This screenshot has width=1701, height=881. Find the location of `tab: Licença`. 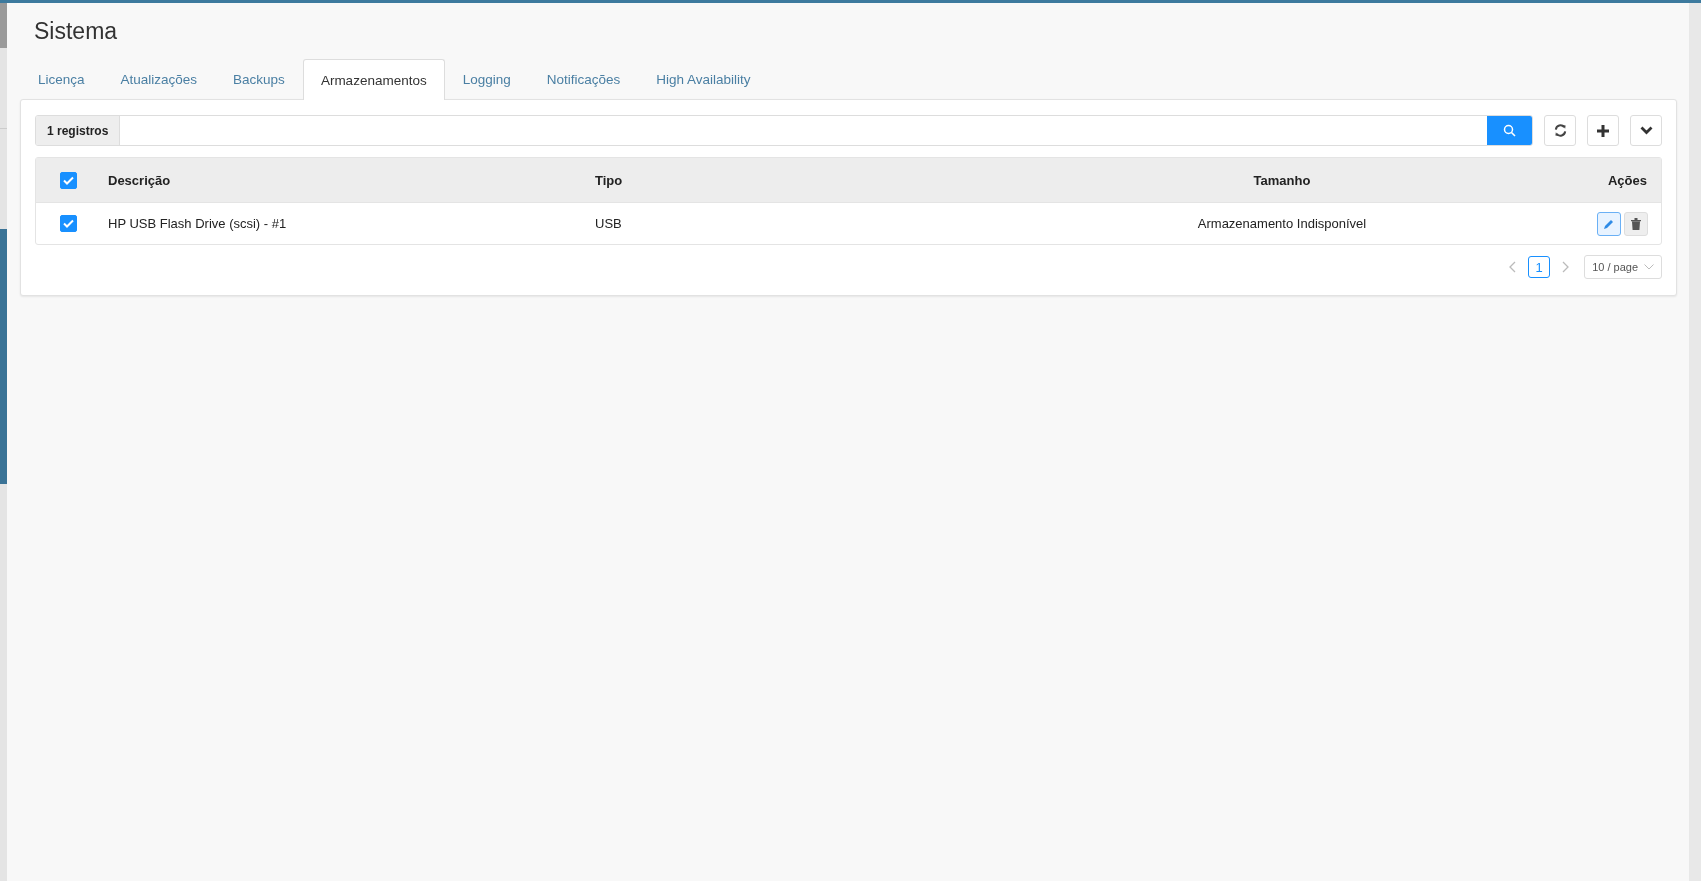

tab: Licença is located at coordinates (61, 78).